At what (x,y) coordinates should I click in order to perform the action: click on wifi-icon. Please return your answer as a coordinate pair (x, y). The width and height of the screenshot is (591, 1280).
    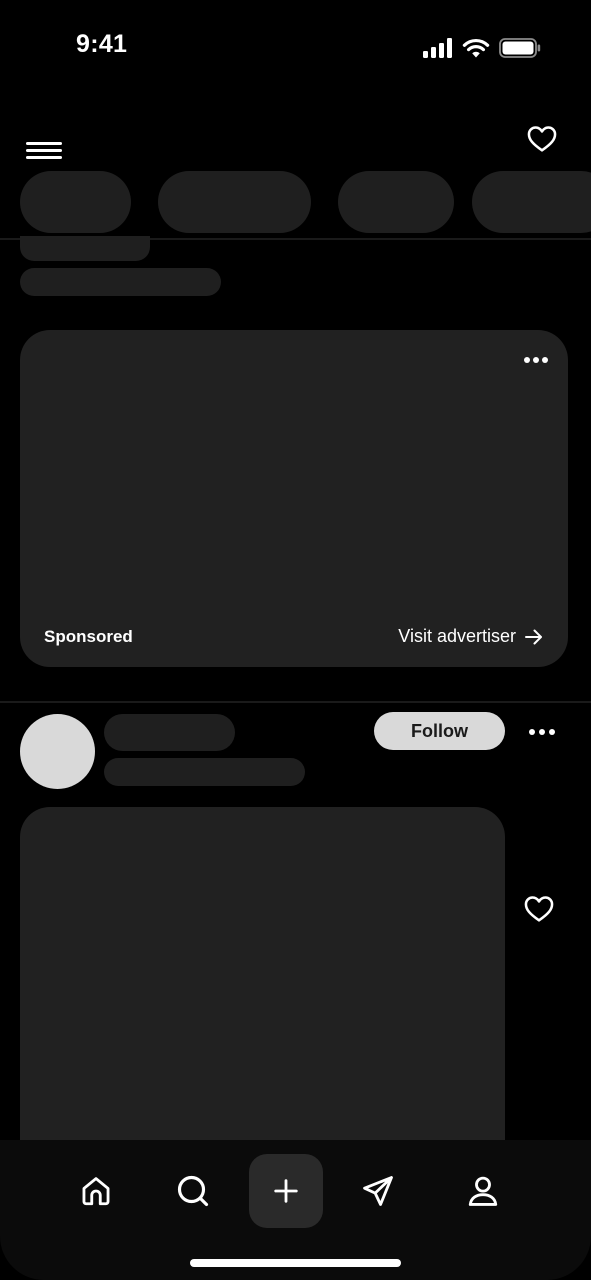
    Looking at the image, I should click on (476, 48).